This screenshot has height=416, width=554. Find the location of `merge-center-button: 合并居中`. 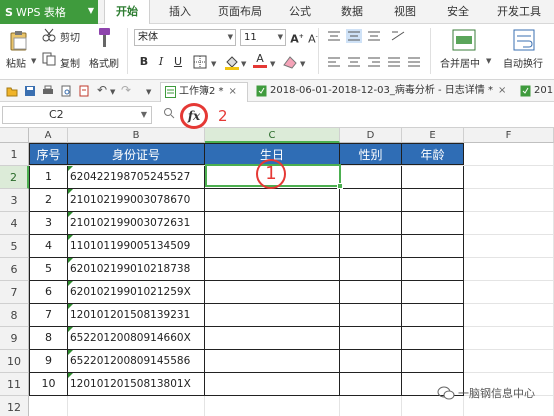

merge-center-button: 合并居中 is located at coordinates (460, 62).